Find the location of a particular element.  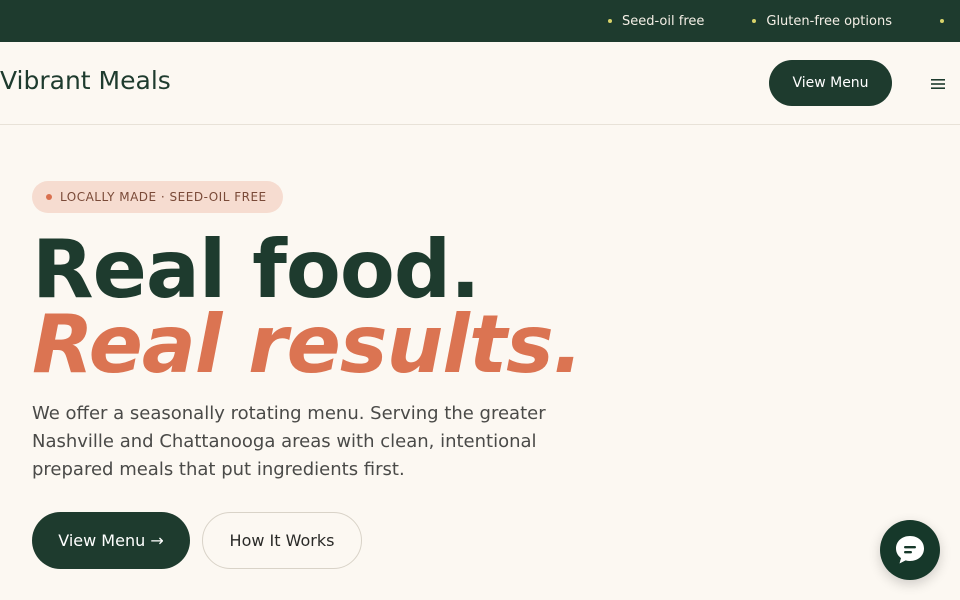

chat-button is located at coordinates (910, 550).